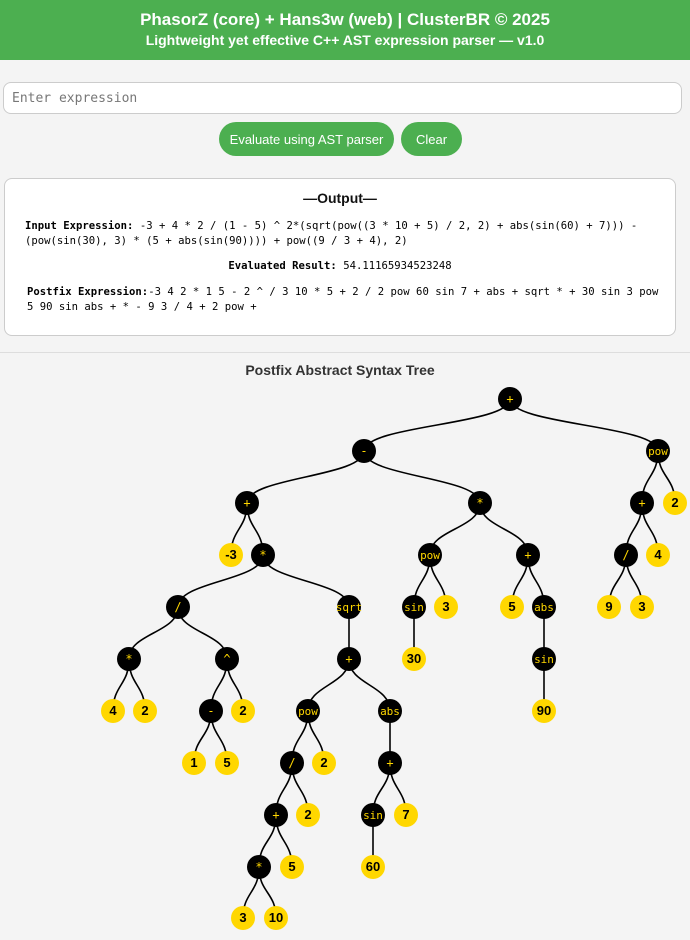  I want to click on tree-node-label: 7, so click(405, 814).